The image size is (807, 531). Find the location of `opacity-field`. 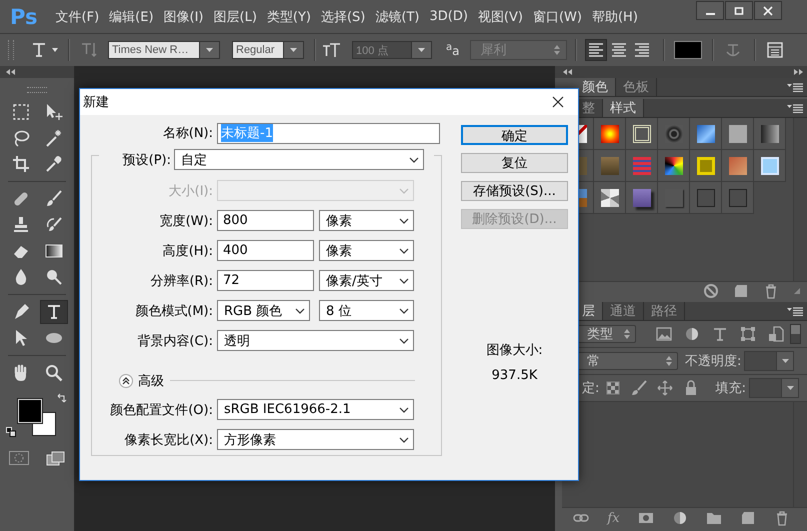

opacity-field is located at coordinates (769, 361).